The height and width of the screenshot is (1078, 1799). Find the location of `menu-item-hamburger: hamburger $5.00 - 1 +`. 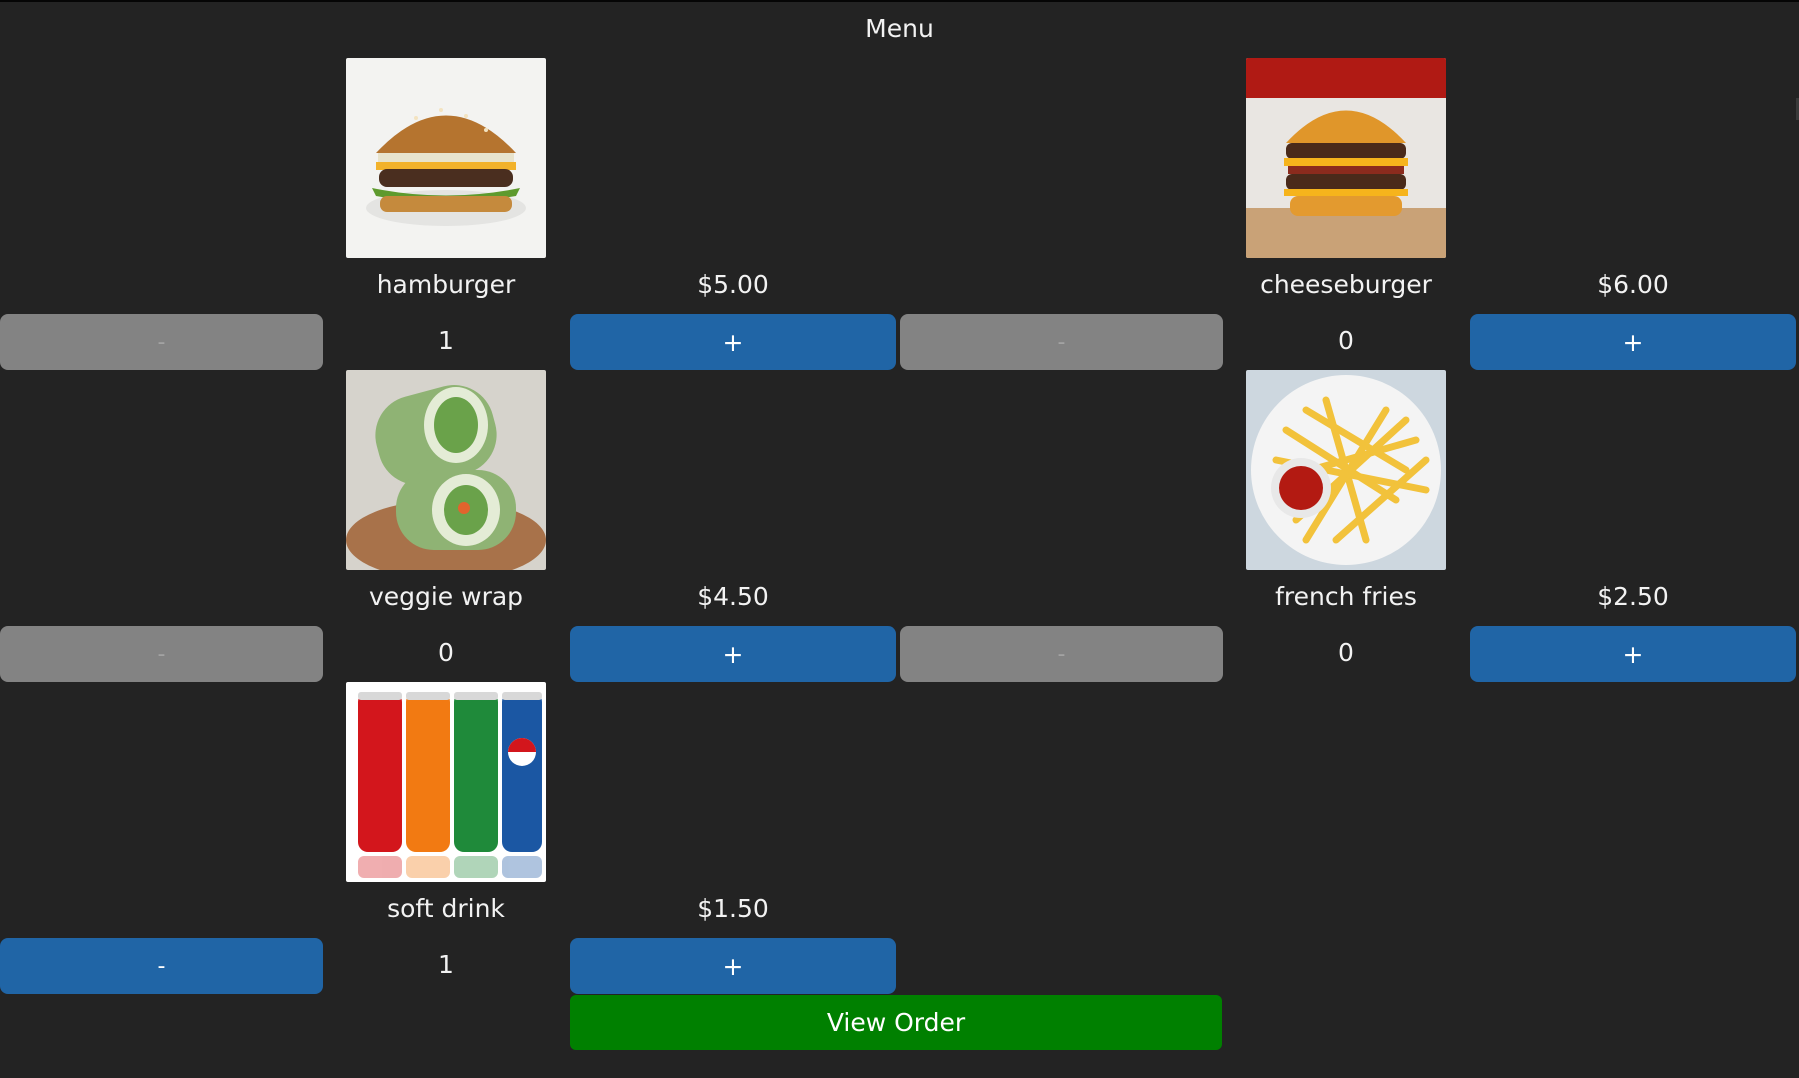

menu-item-hamburger: hamburger $5.00 - 1 + is located at coordinates (450, 214).